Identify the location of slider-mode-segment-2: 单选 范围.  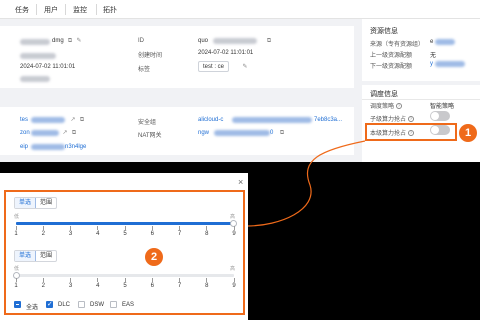
(36, 256).